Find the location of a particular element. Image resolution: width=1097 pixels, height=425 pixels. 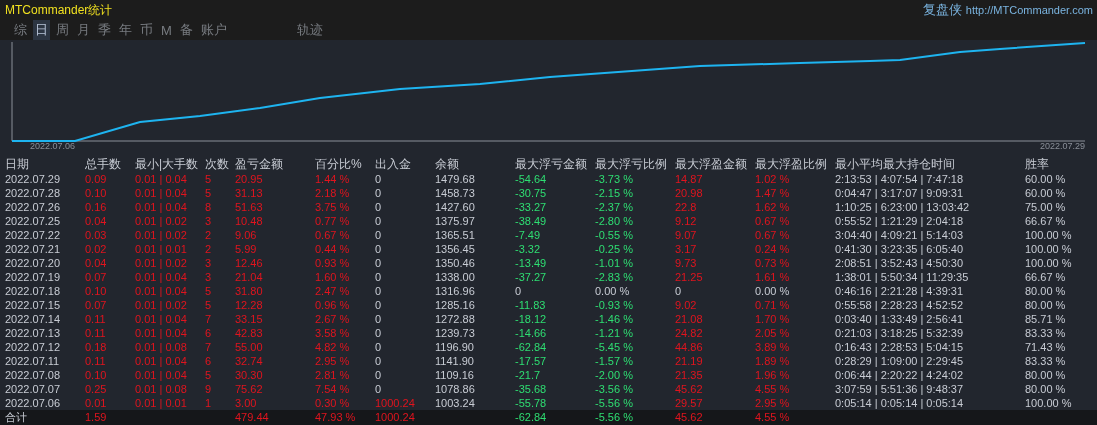

table-cell: -21.7 is located at coordinates (528, 375).